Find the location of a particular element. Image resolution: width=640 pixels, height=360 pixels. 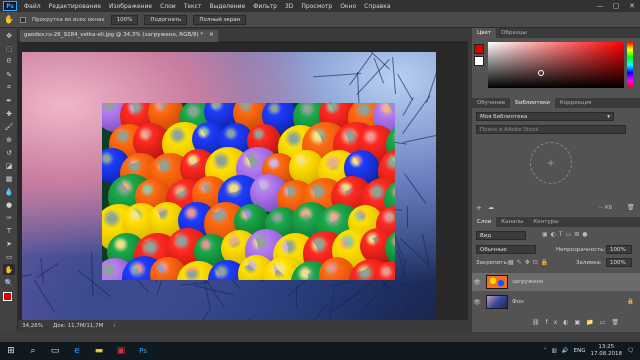

menu-select: Выделение is located at coordinates (227, 6).